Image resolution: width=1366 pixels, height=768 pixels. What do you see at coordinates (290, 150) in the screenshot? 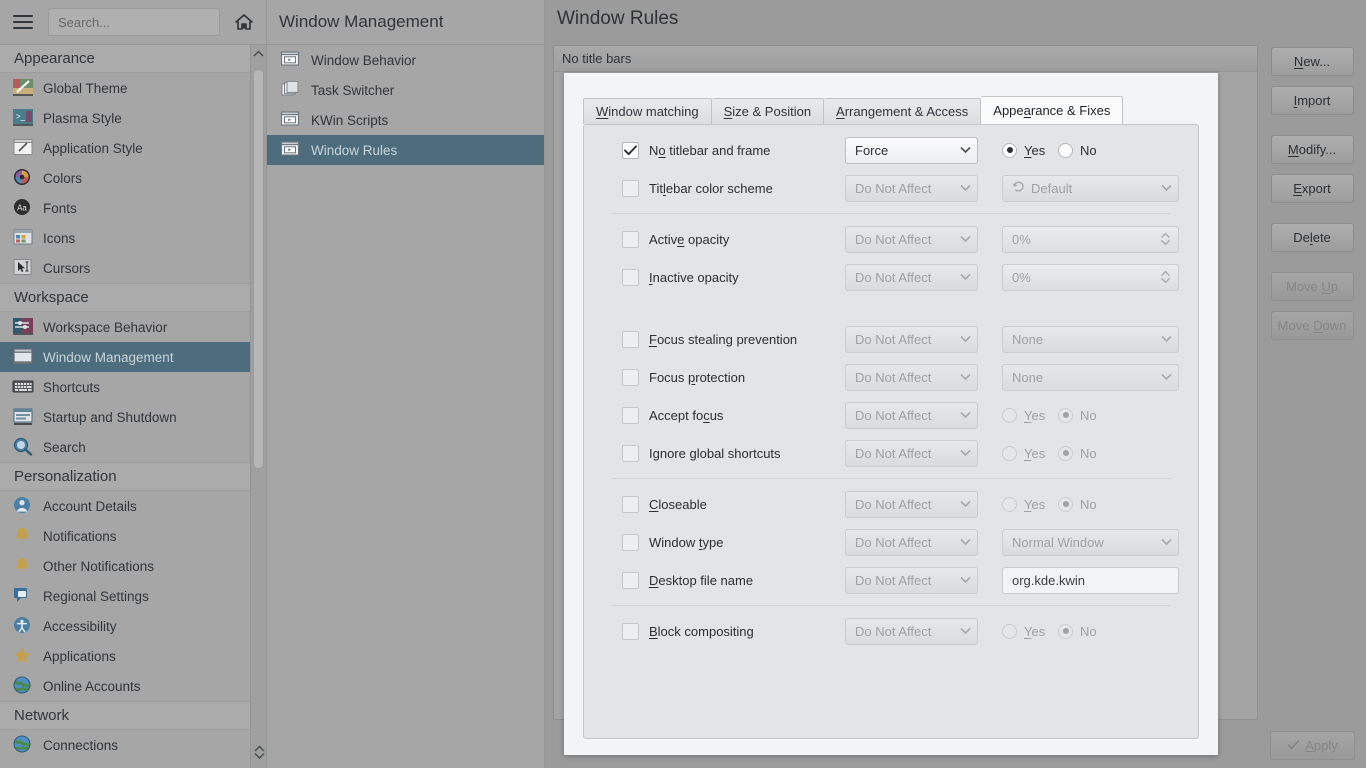
I see `window-rules-icon` at bounding box center [290, 150].